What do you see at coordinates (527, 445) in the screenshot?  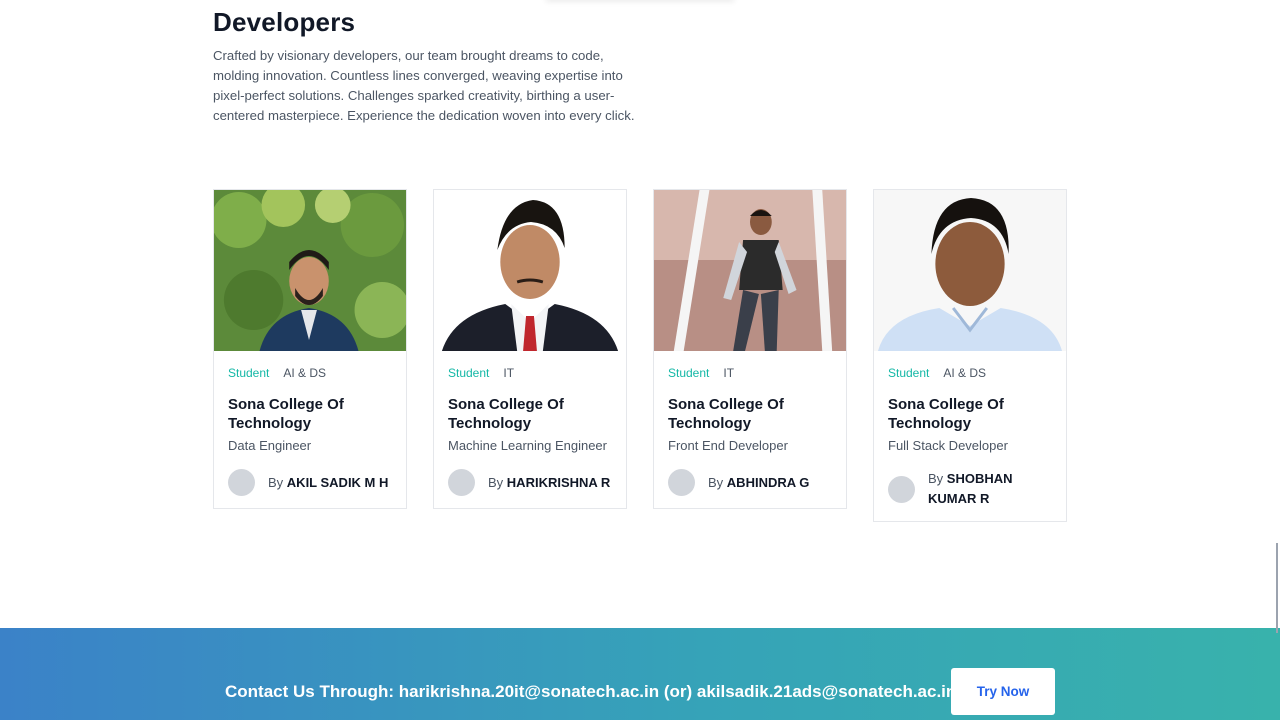 I see `developer-position: Machine Learning Engineer` at bounding box center [527, 445].